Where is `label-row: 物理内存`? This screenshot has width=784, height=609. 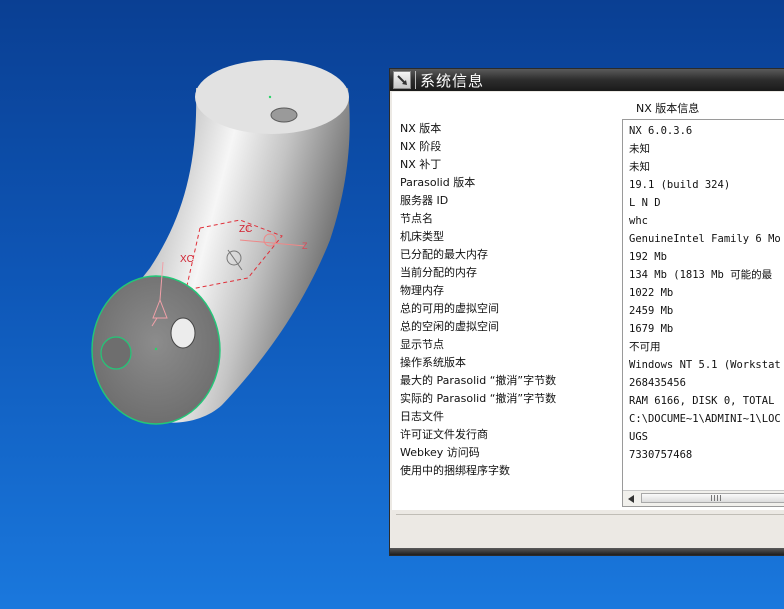 label-row: 物理内存 is located at coordinates (422, 290).